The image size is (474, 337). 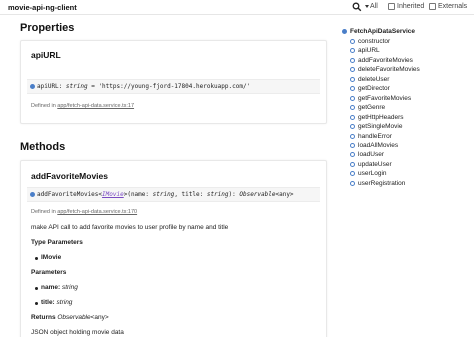 What do you see at coordinates (367, 6) in the screenshot?
I see `visibility-dropdown-caret` at bounding box center [367, 6].